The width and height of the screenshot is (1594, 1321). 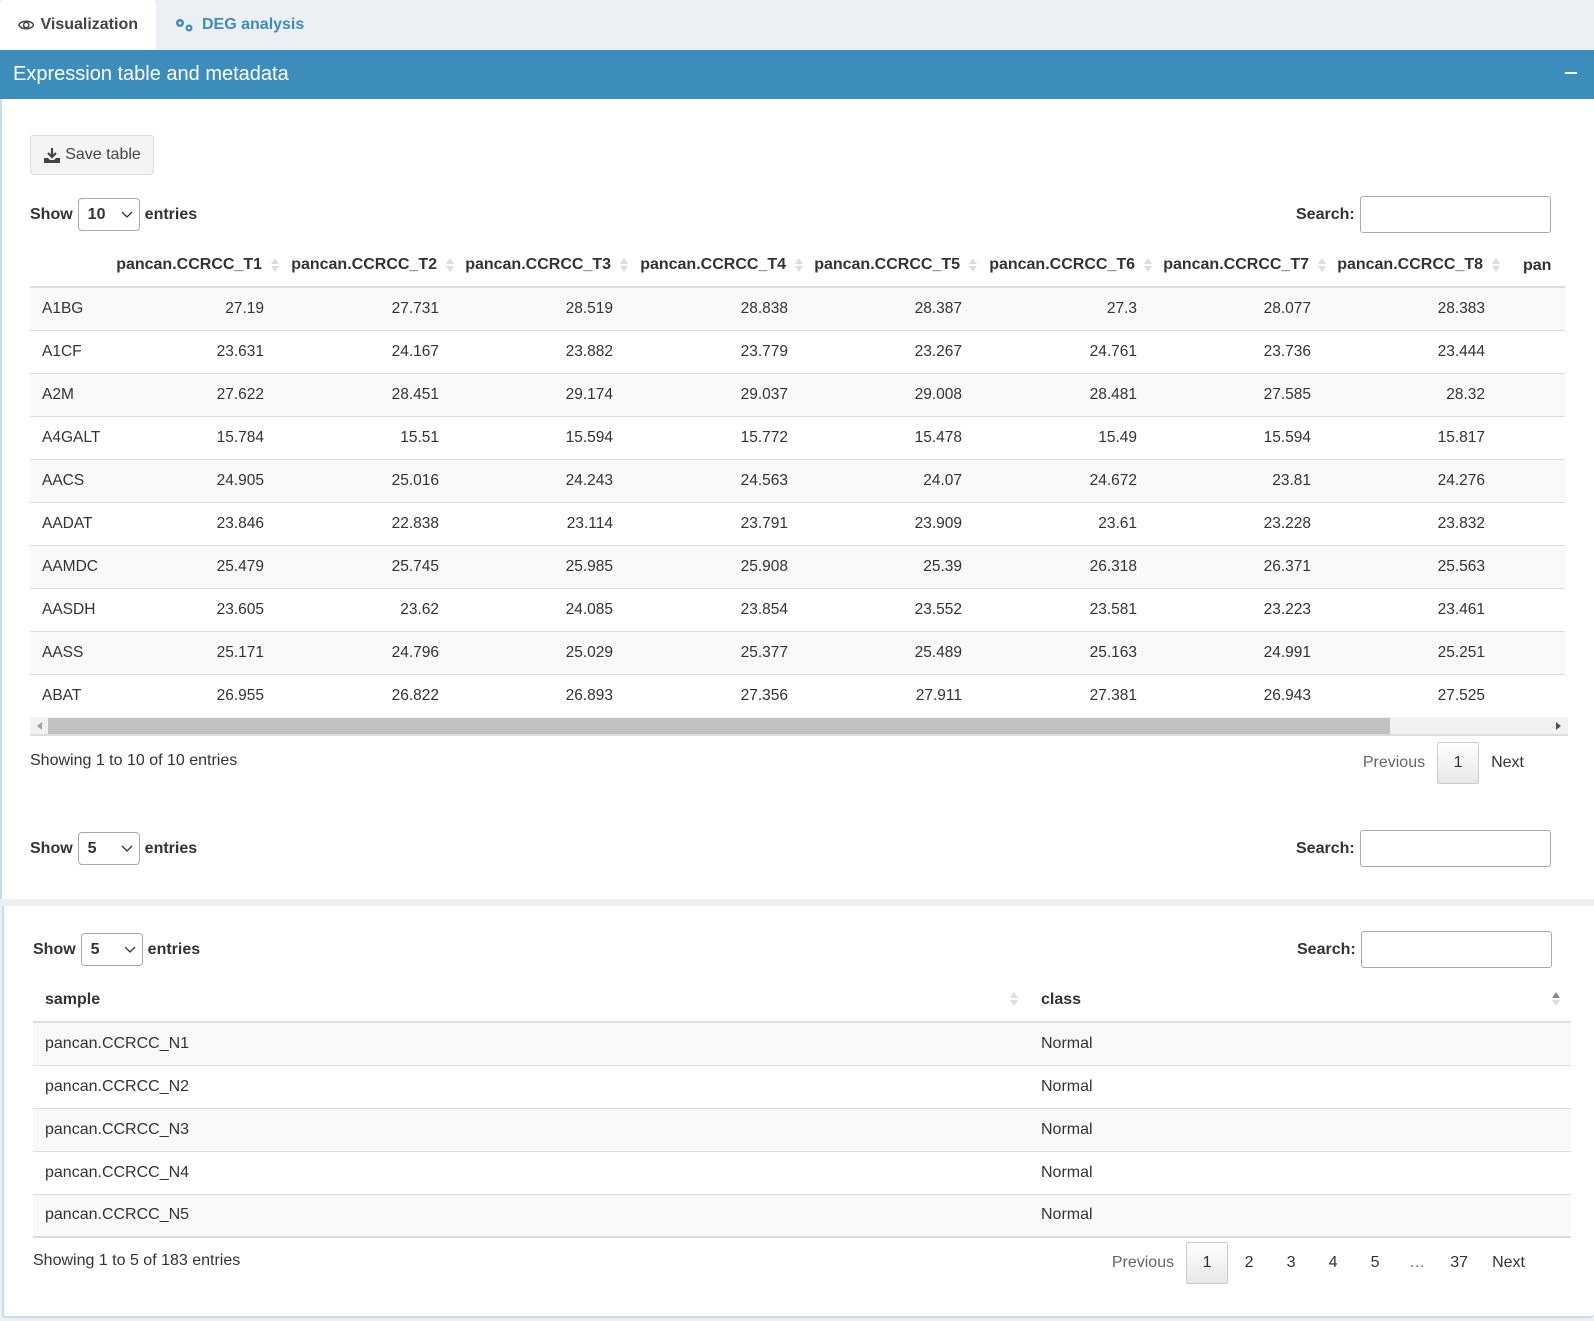 I want to click on column-header: pan, so click(x=1538, y=266).